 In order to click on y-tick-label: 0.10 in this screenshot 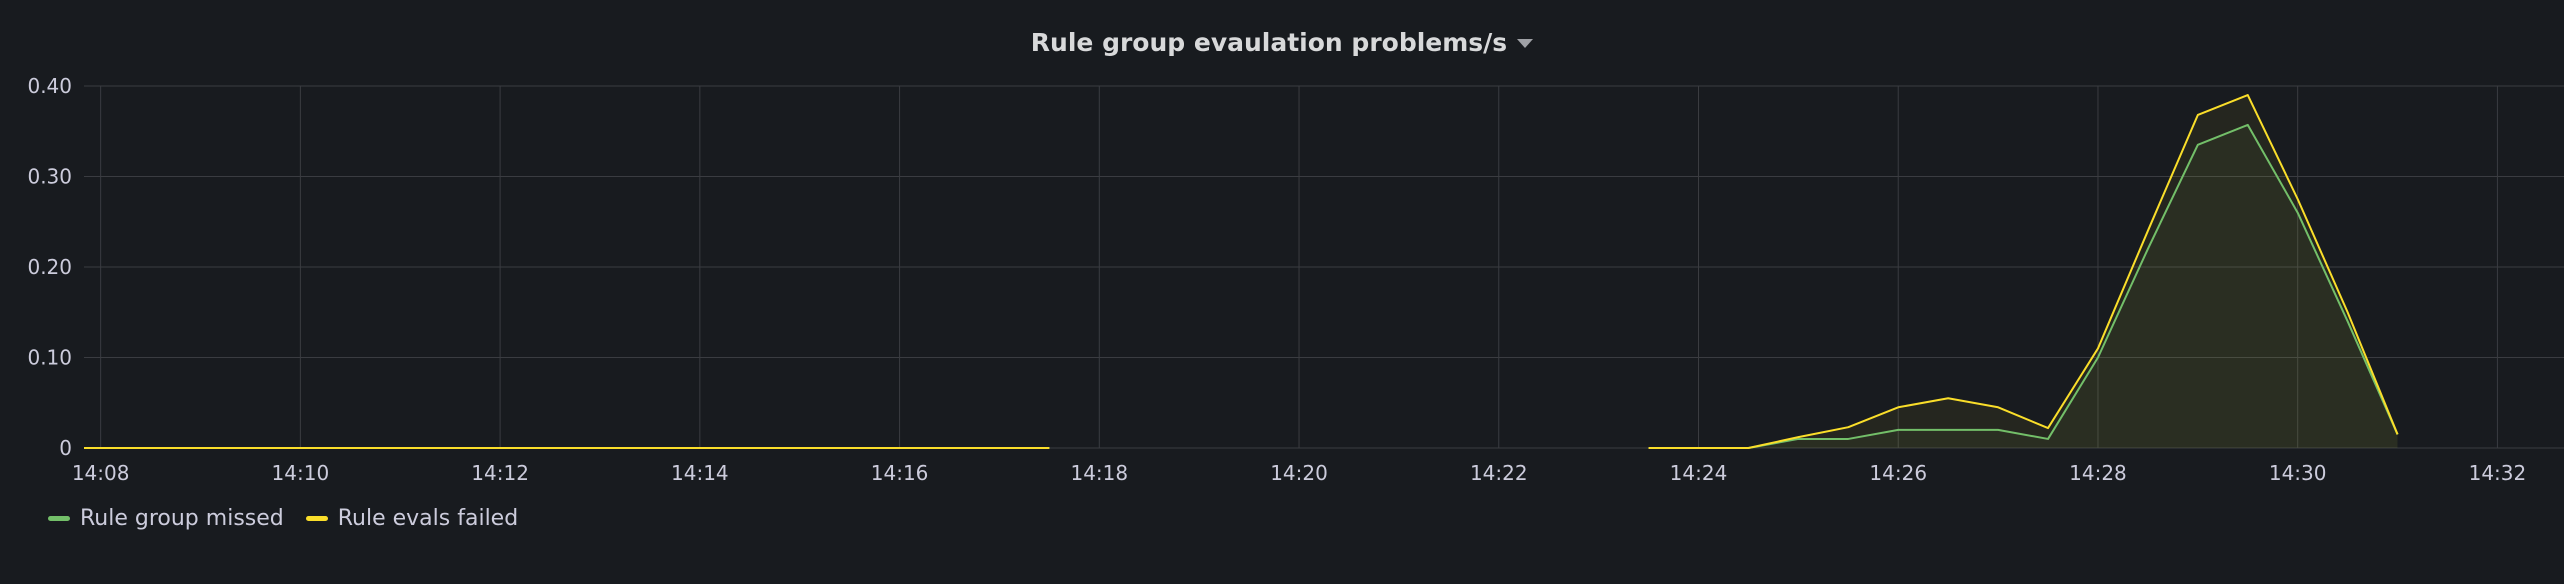, I will do `click(49, 358)`.